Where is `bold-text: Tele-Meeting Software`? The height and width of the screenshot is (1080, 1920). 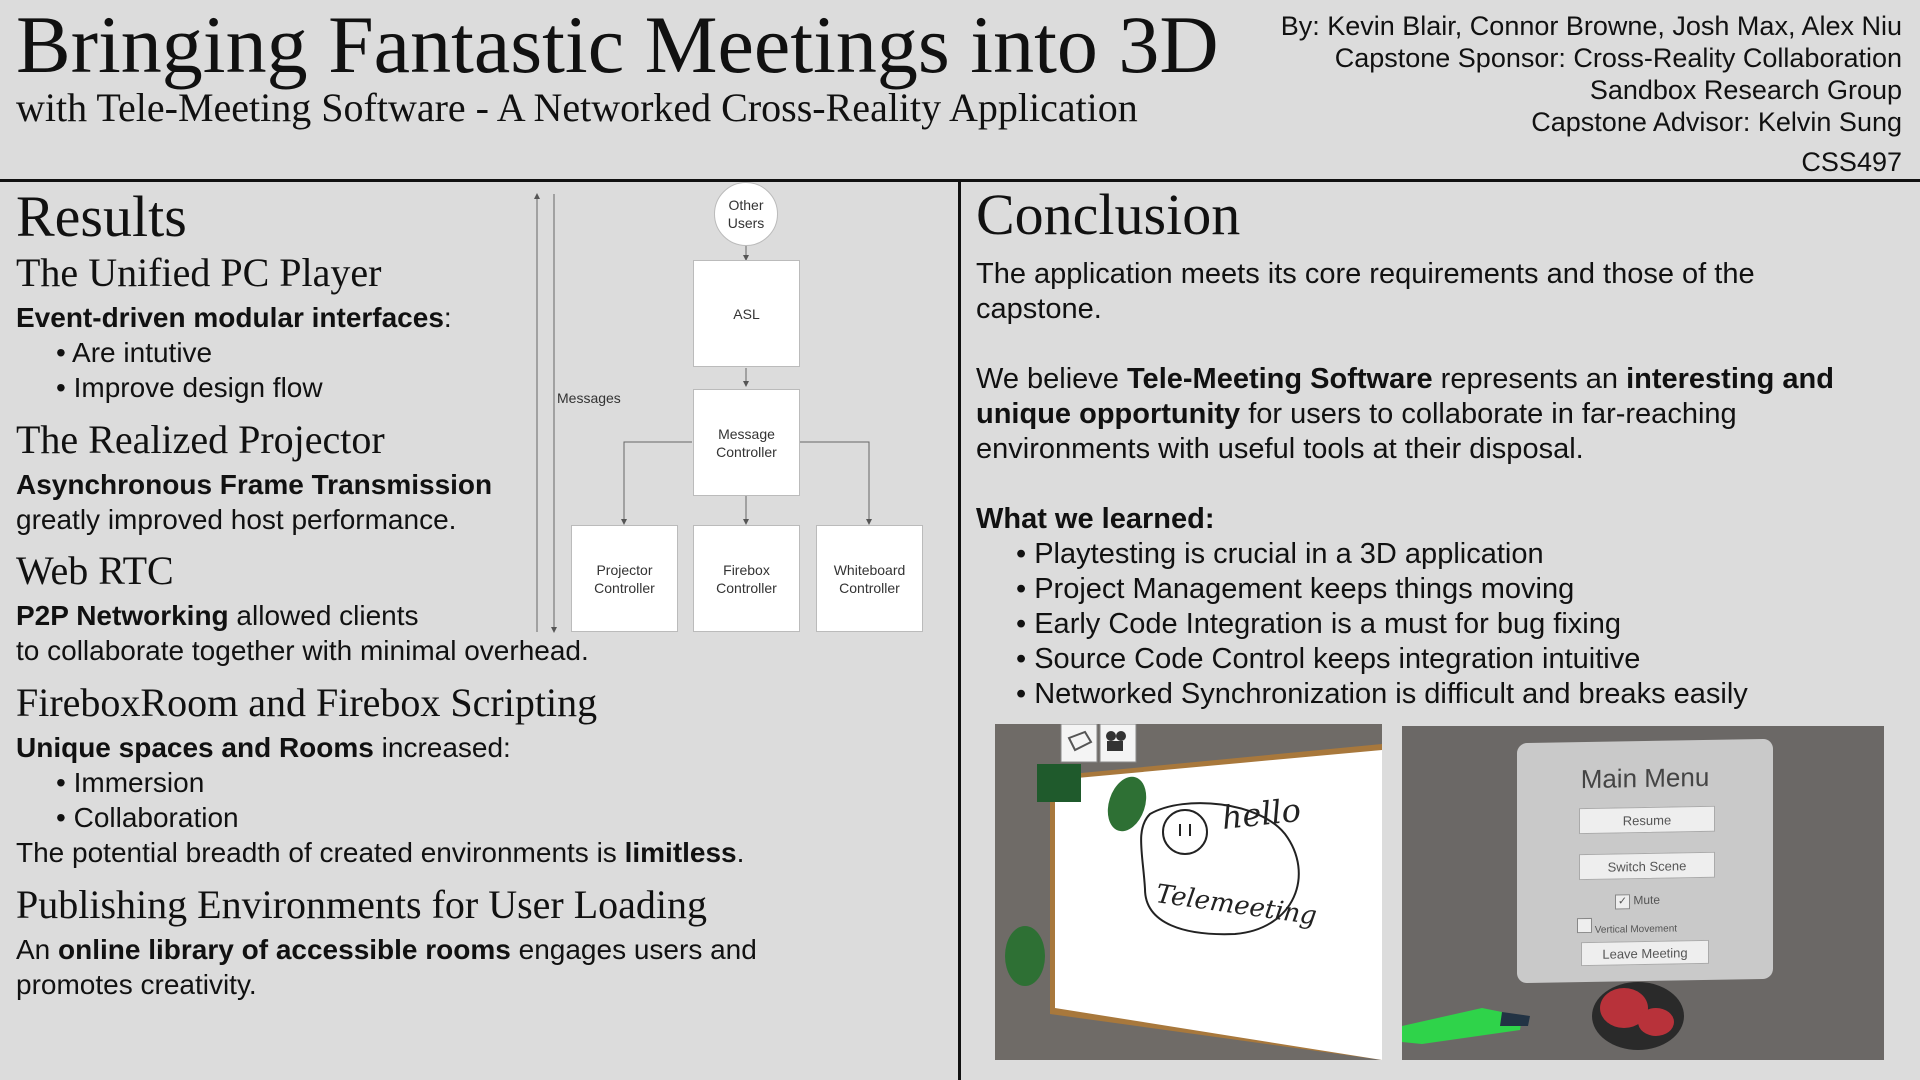 bold-text: Tele-Meeting Software is located at coordinates (1280, 379).